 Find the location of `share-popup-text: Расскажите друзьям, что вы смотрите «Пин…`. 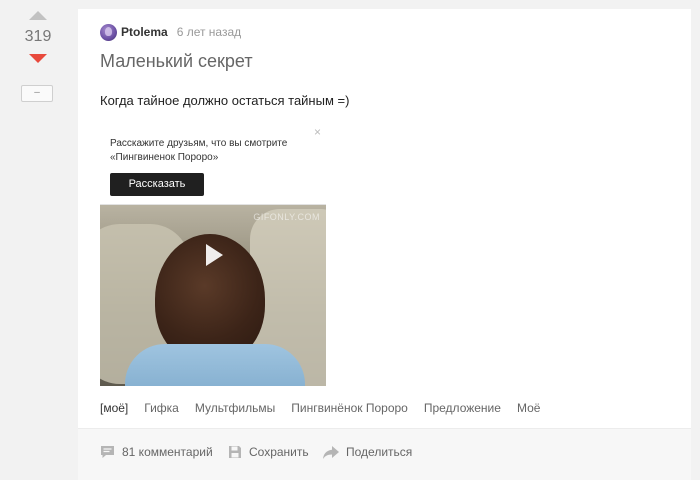

share-popup-text: Расскажите друзьям, что вы смотрите «Пин… is located at coordinates (199, 150).